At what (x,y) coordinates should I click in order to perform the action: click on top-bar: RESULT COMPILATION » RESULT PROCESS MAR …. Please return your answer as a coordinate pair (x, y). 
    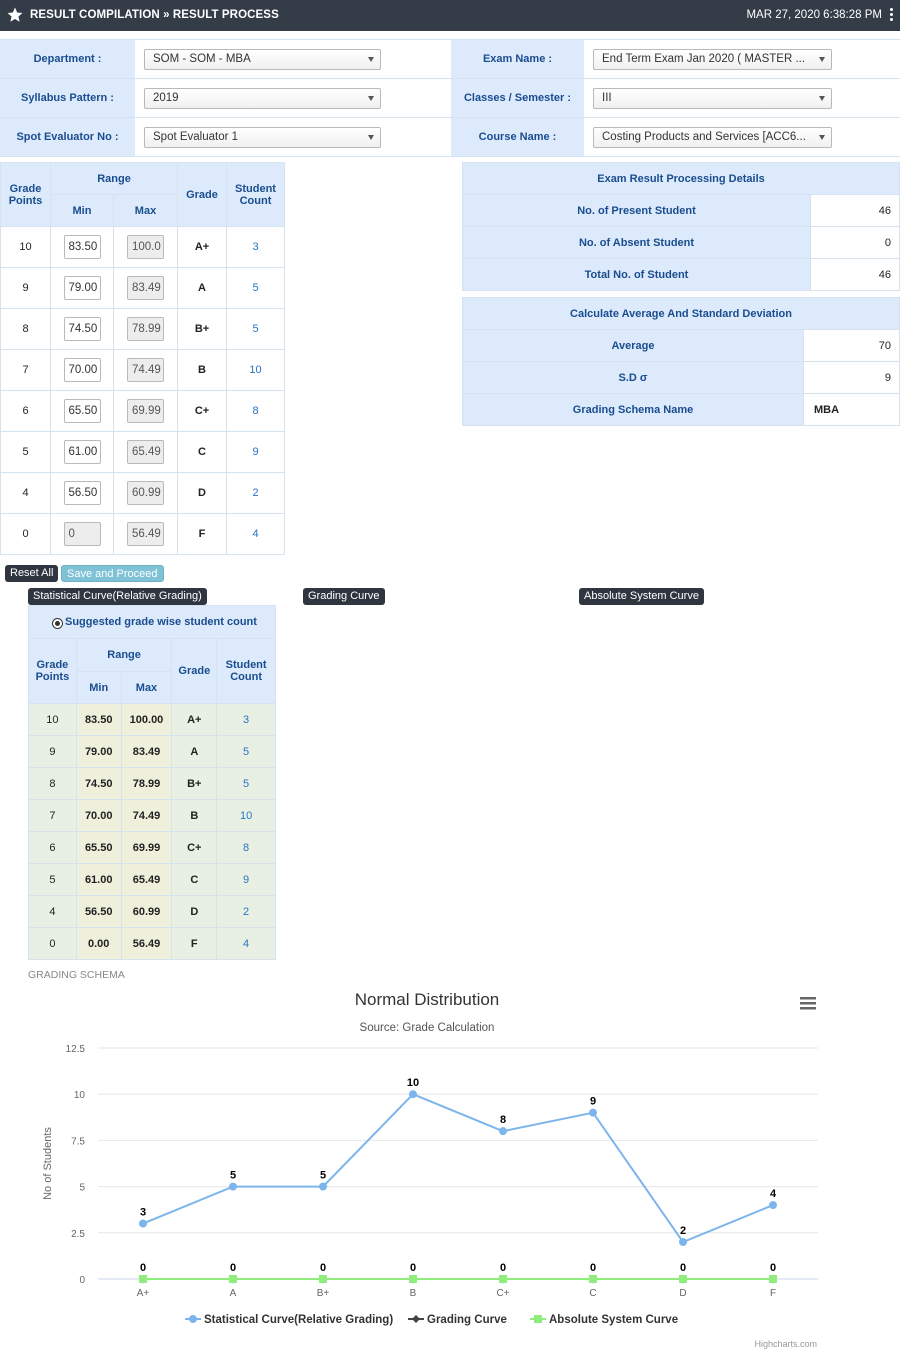
    Looking at the image, I should click on (450, 15).